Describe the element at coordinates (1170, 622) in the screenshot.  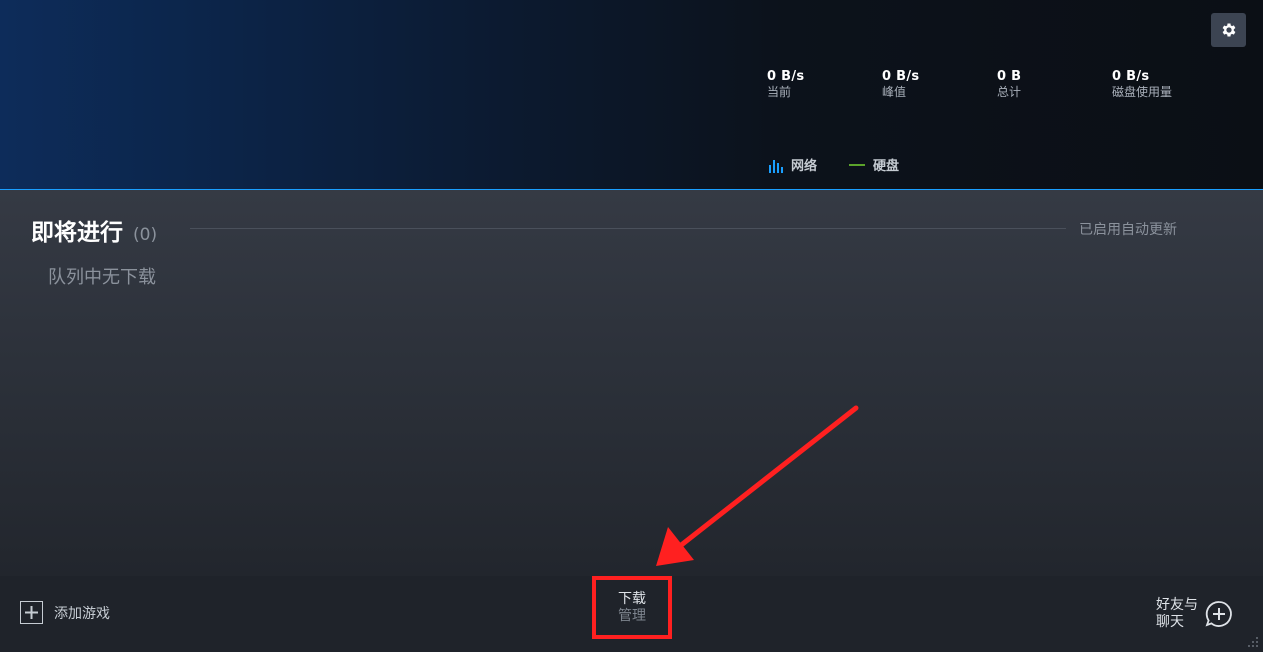
I see `friends-chat-label-line2: 聊天` at that location.